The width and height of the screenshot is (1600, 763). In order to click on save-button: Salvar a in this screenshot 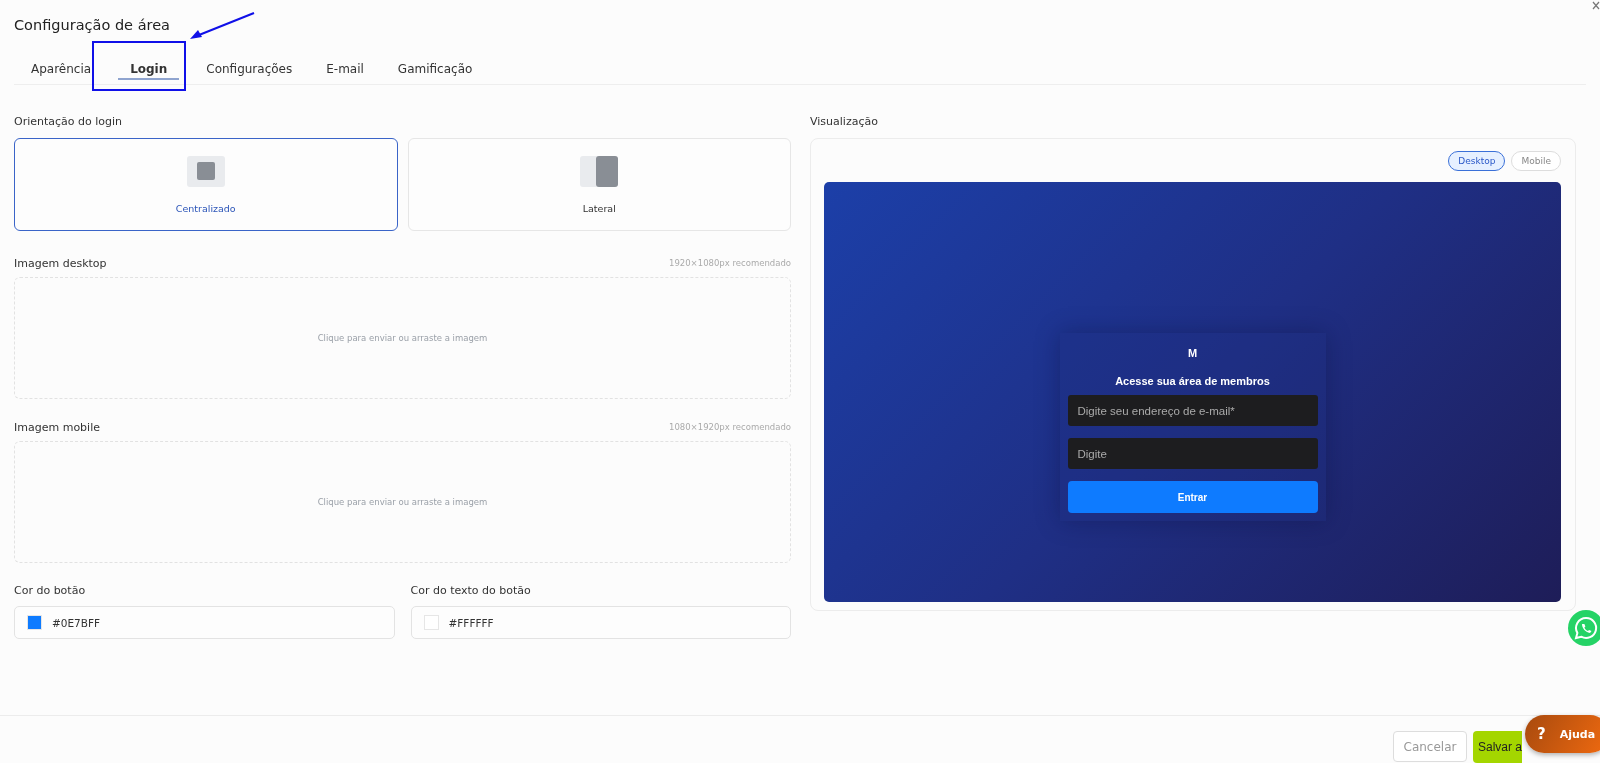, I will do `click(1497, 747)`.